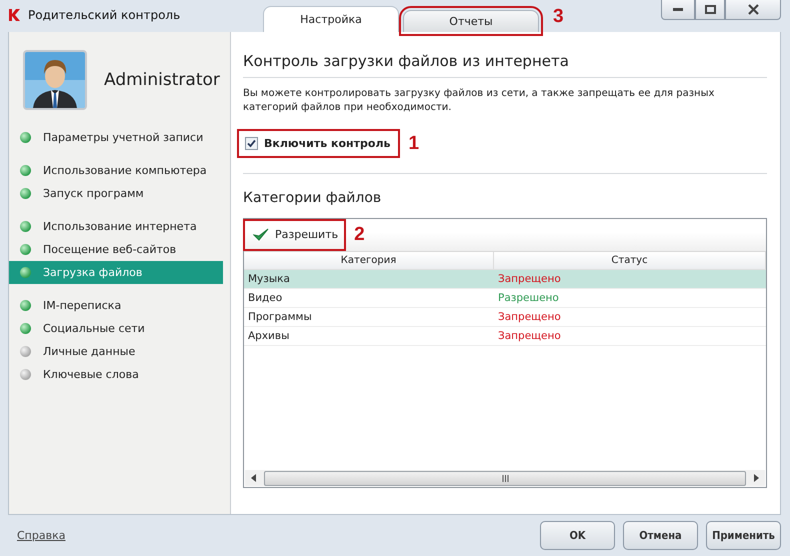 This screenshot has width=790, height=556. I want to click on maximize-icon, so click(710, 9).